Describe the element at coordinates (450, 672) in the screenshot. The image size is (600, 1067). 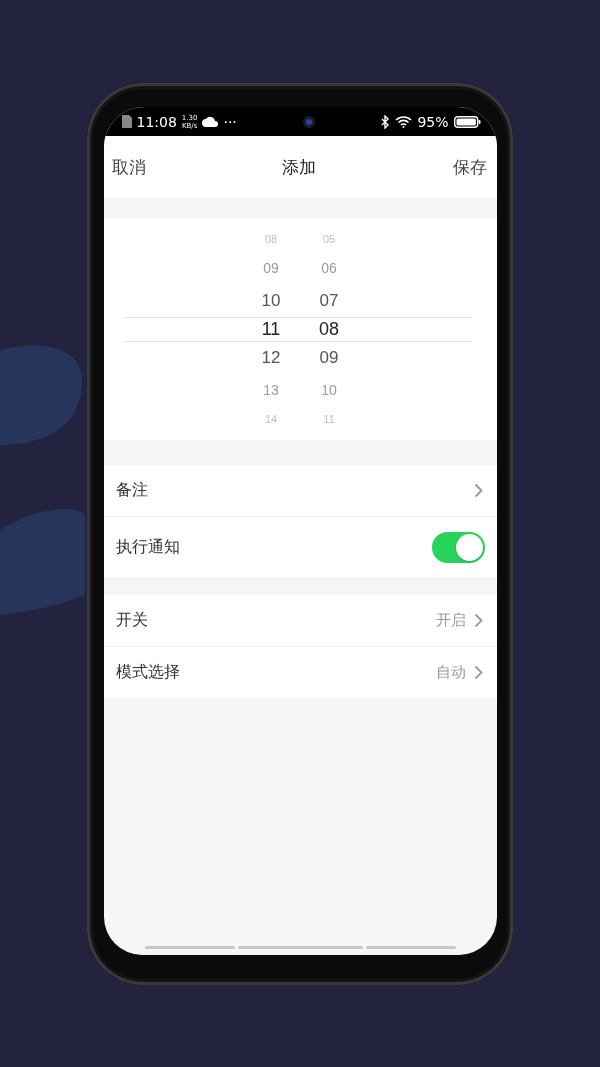
I see `row-value: 自动` at that location.